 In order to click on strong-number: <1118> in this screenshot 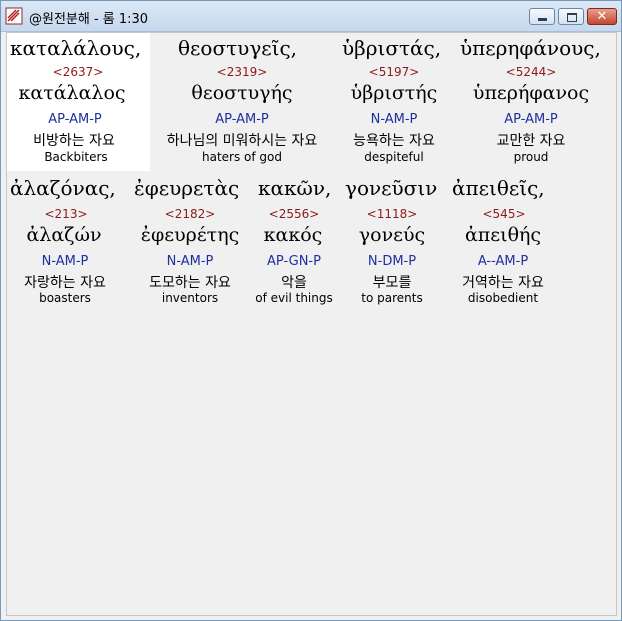, I will do `click(392, 214)`.